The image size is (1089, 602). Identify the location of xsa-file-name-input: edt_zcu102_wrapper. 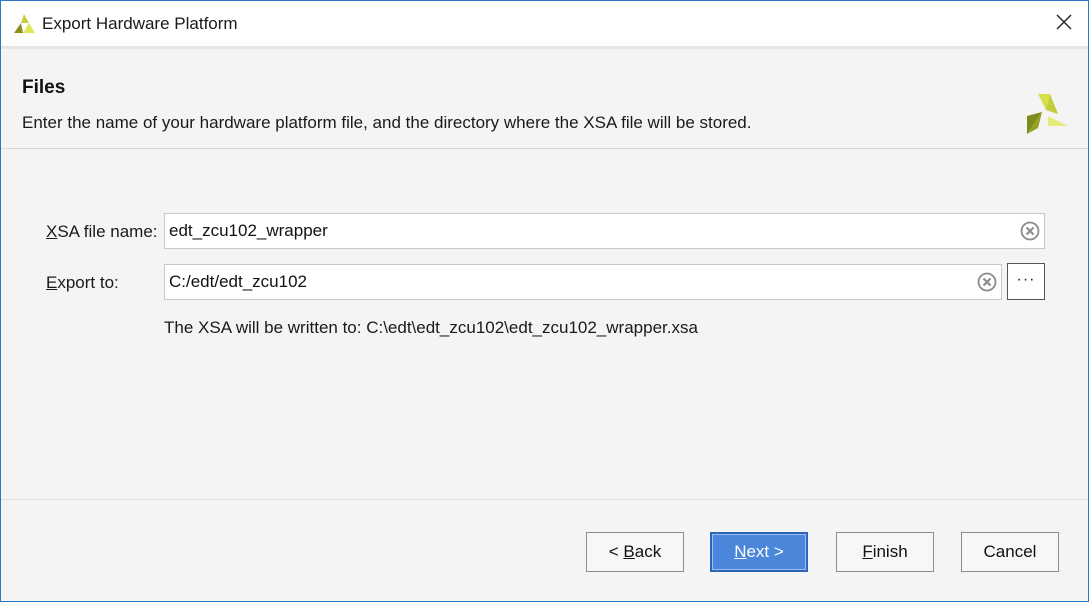
(604, 231).